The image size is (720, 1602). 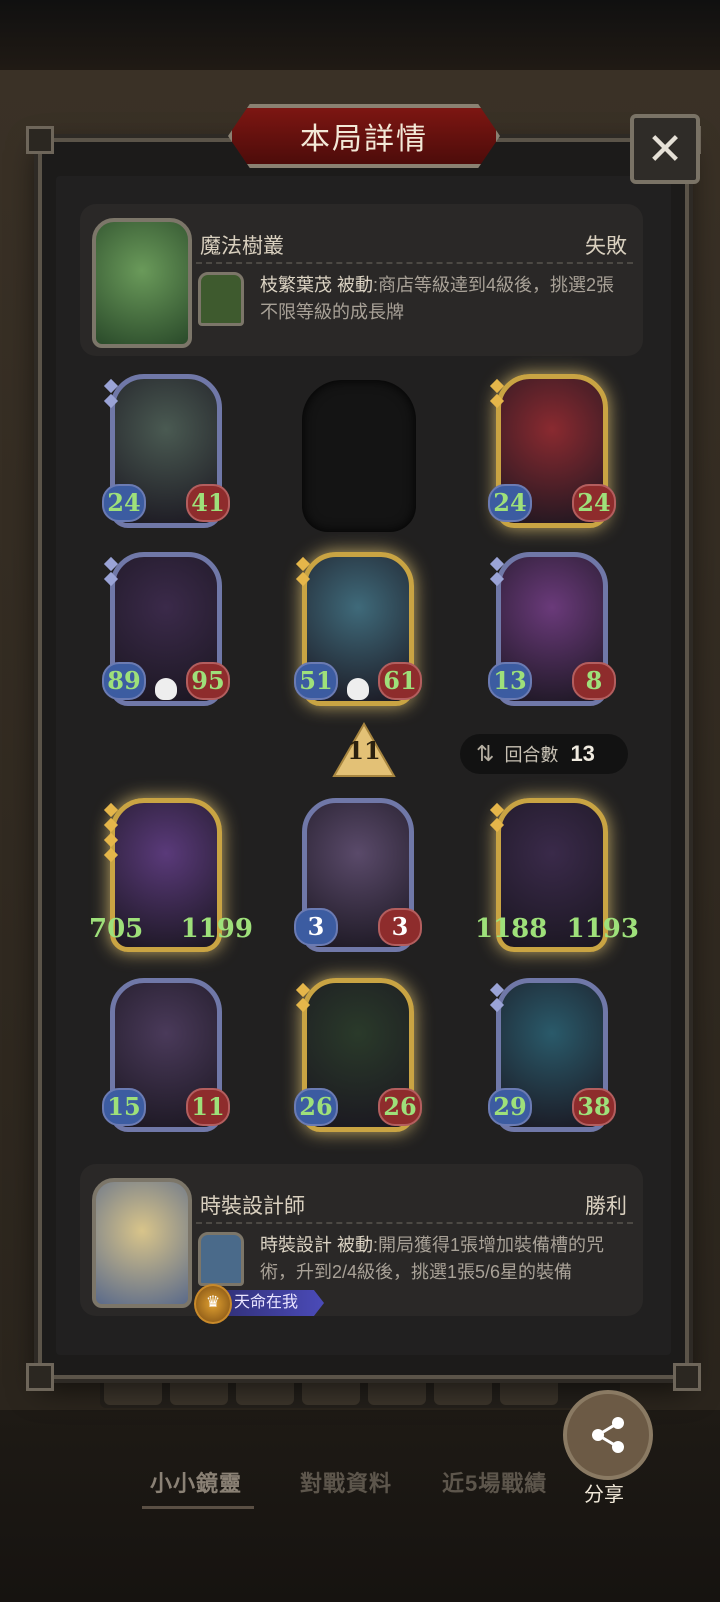 What do you see at coordinates (400, 1107) in the screenshot?
I see `health-stat: 26` at bounding box center [400, 1107].